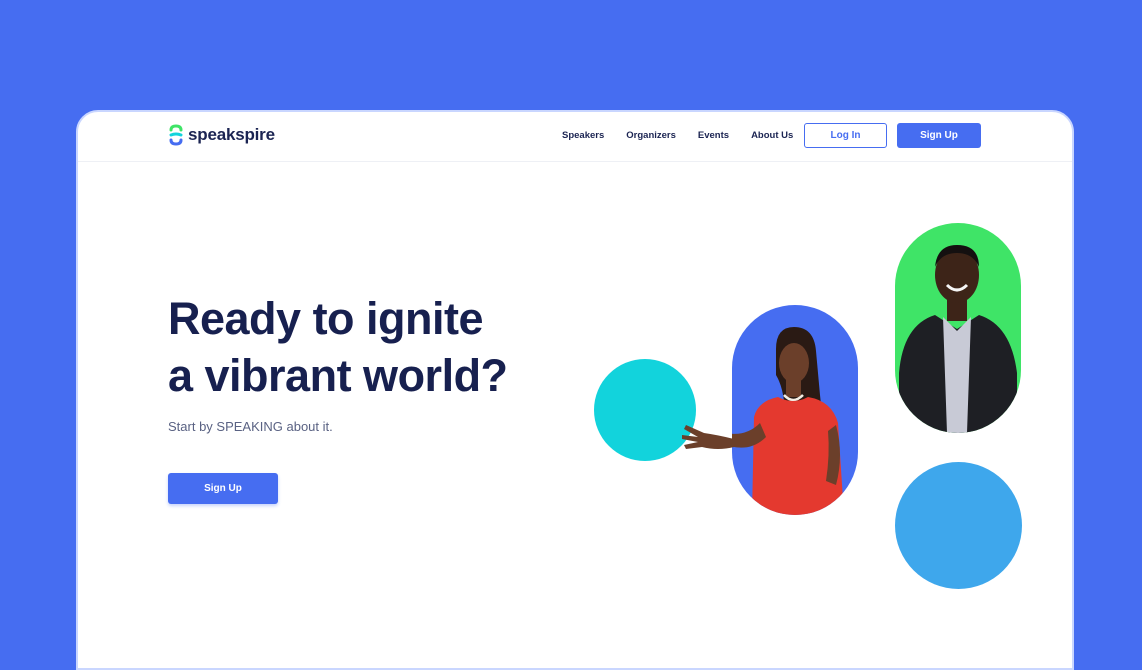  Describe the element at coordinates (788, 421) in the screenshot. I see `speaker-woman-image` at that location.